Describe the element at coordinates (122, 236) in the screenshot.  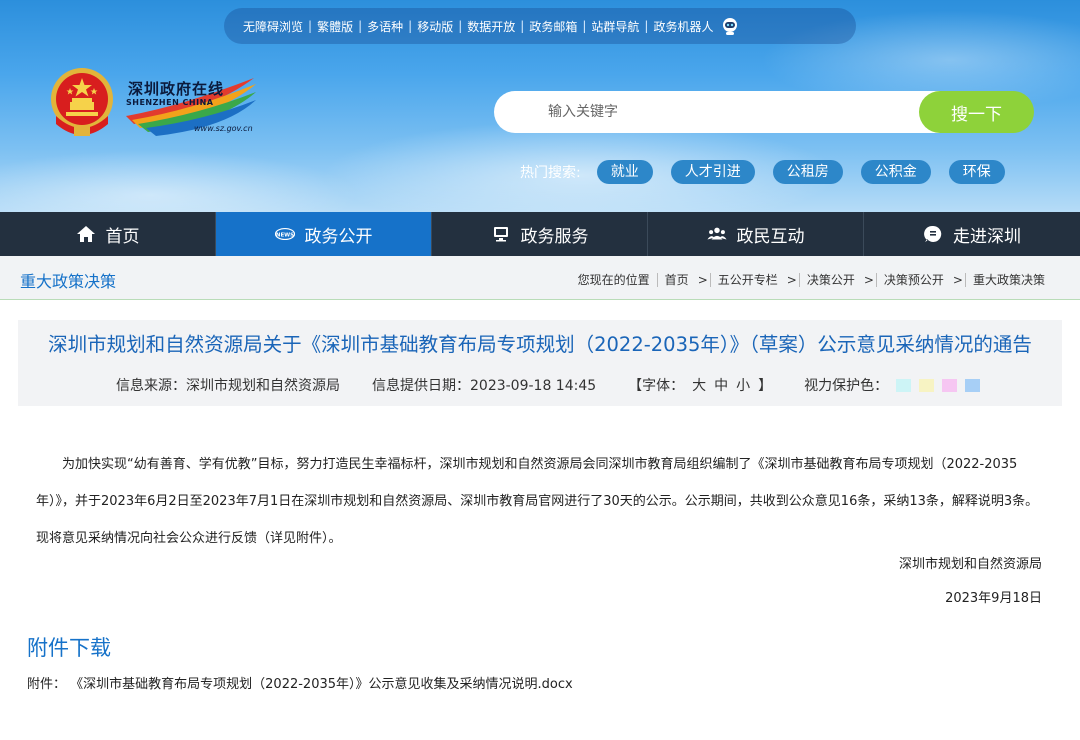
I see `nav-item-label: 首页` at that location.